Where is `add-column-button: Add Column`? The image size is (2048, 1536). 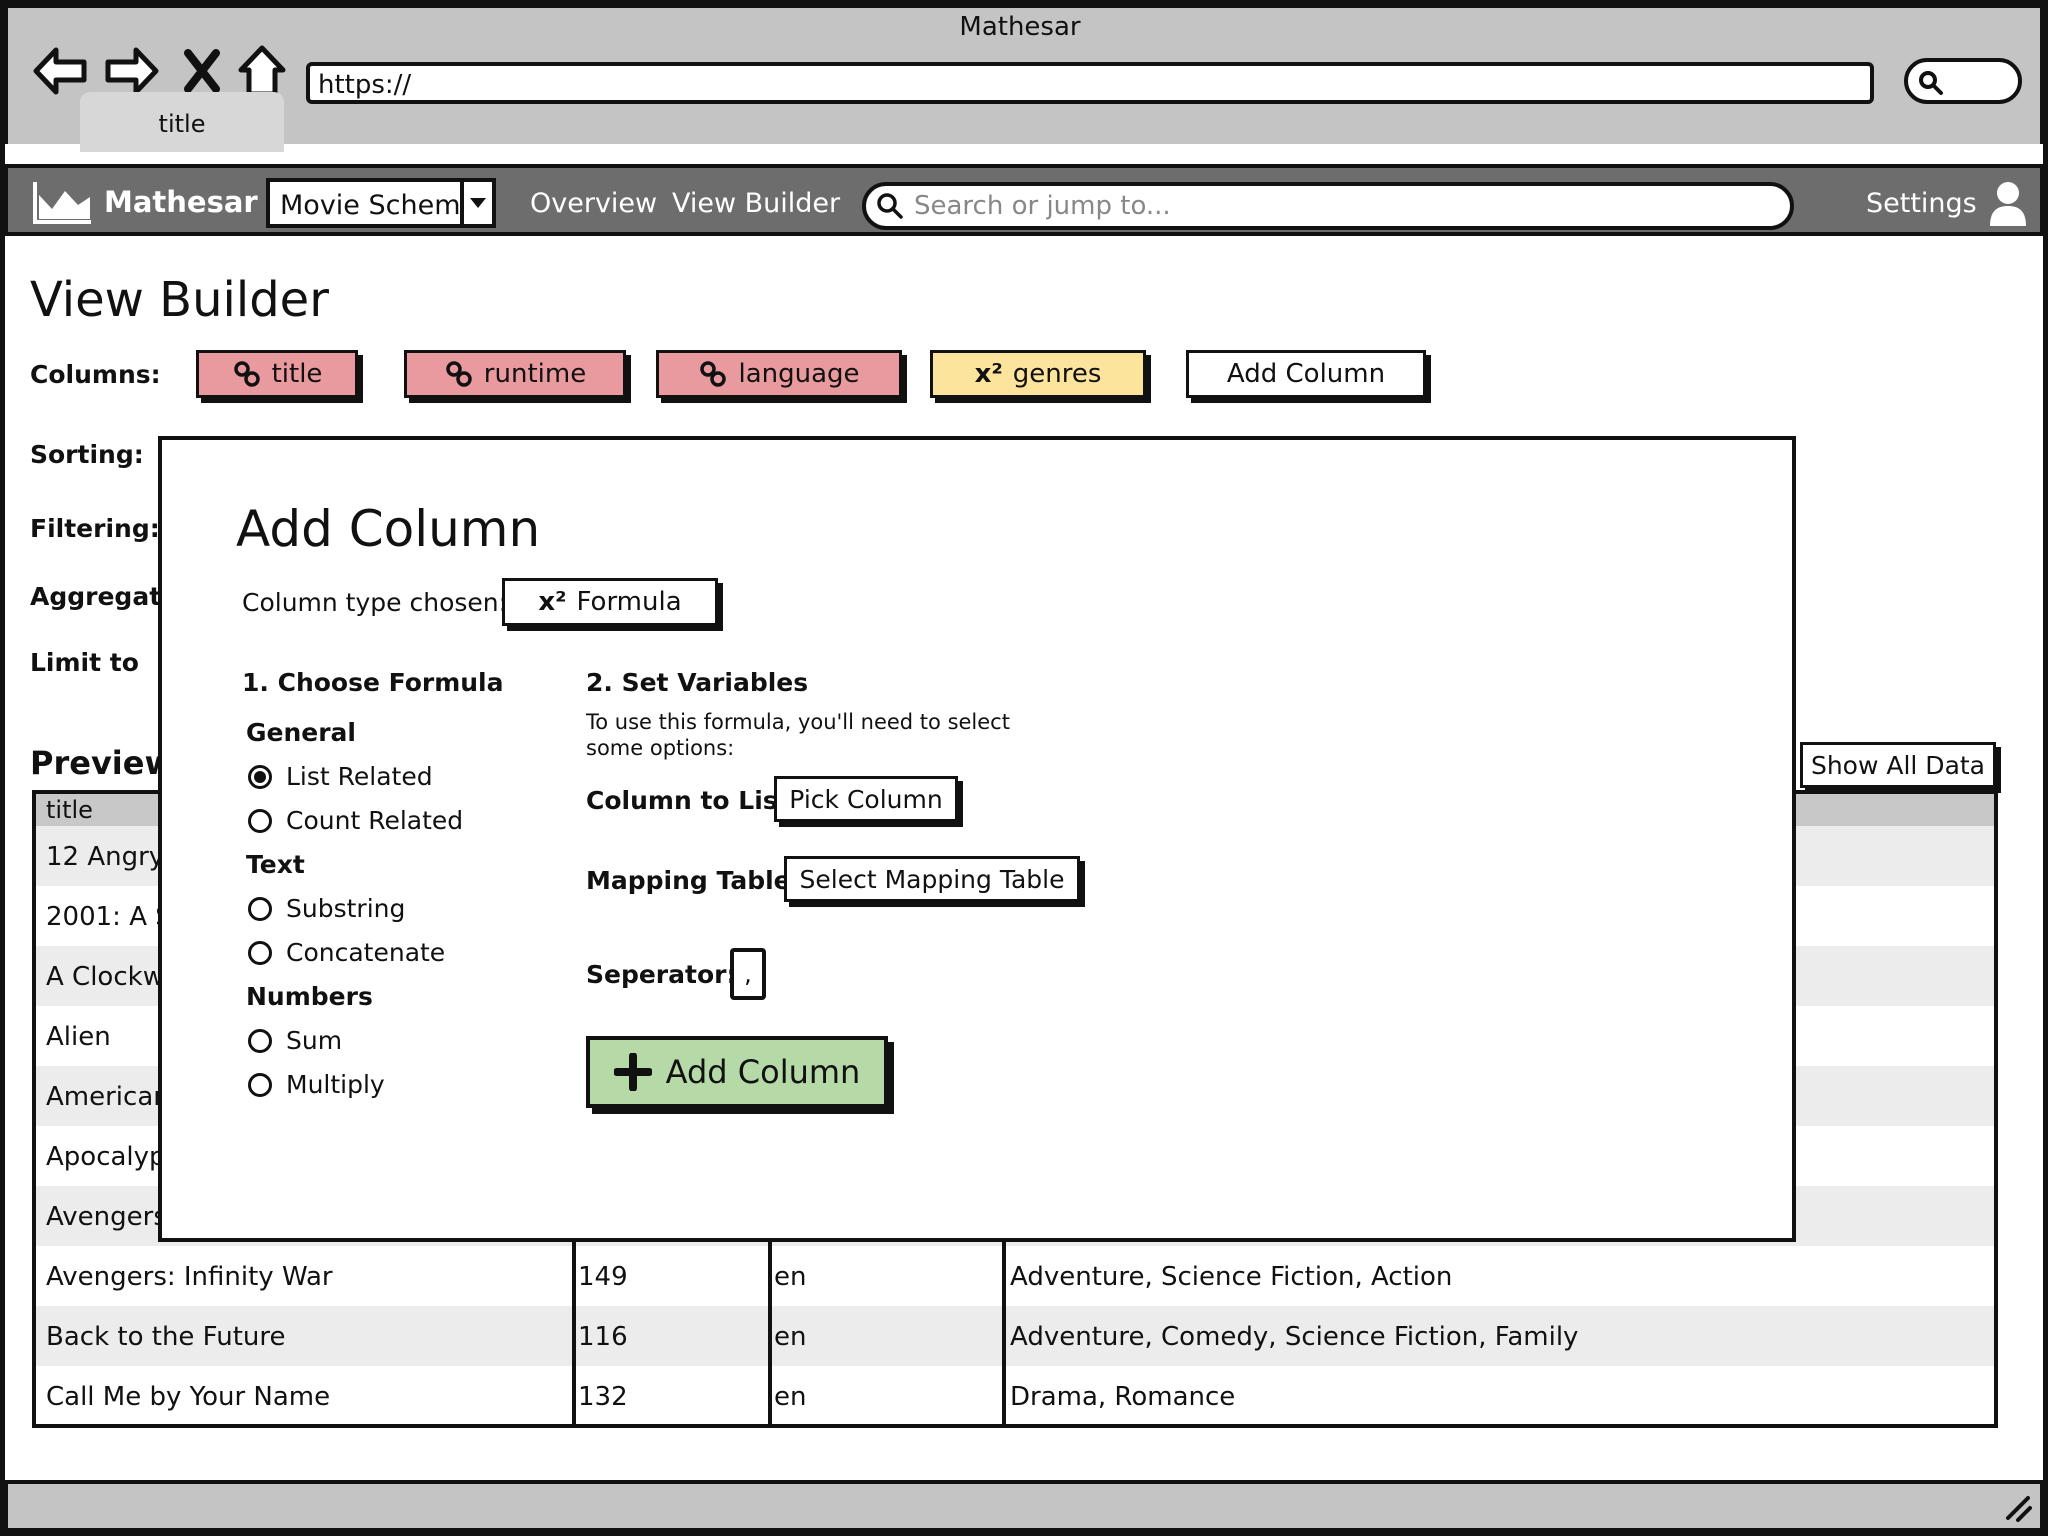
add-column-button: Add Column is located at coordinates (1306, 374).